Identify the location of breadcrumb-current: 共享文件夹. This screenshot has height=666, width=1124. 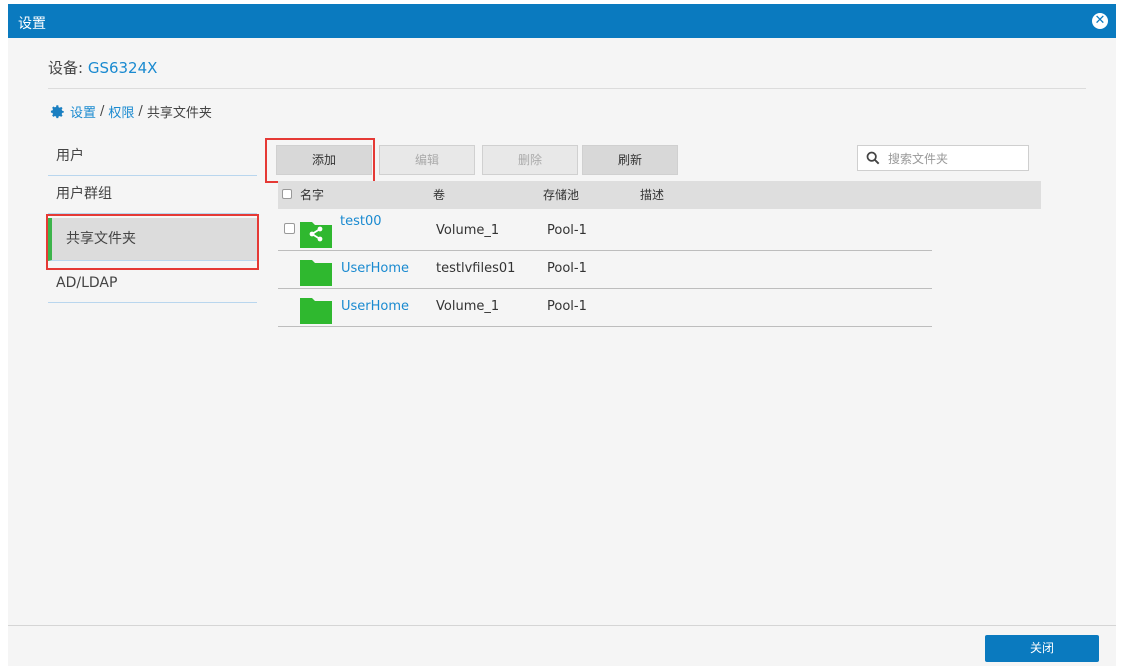
(179, 113).